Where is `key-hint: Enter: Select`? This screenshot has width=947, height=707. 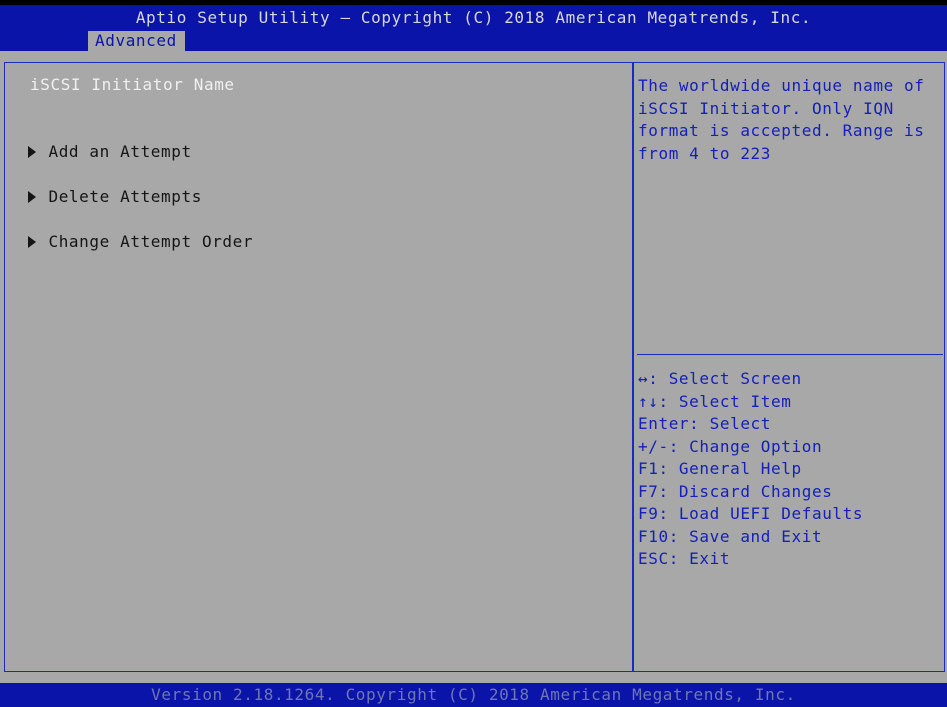
key-hint: Enter: Select is located at coordinates (705, 423).